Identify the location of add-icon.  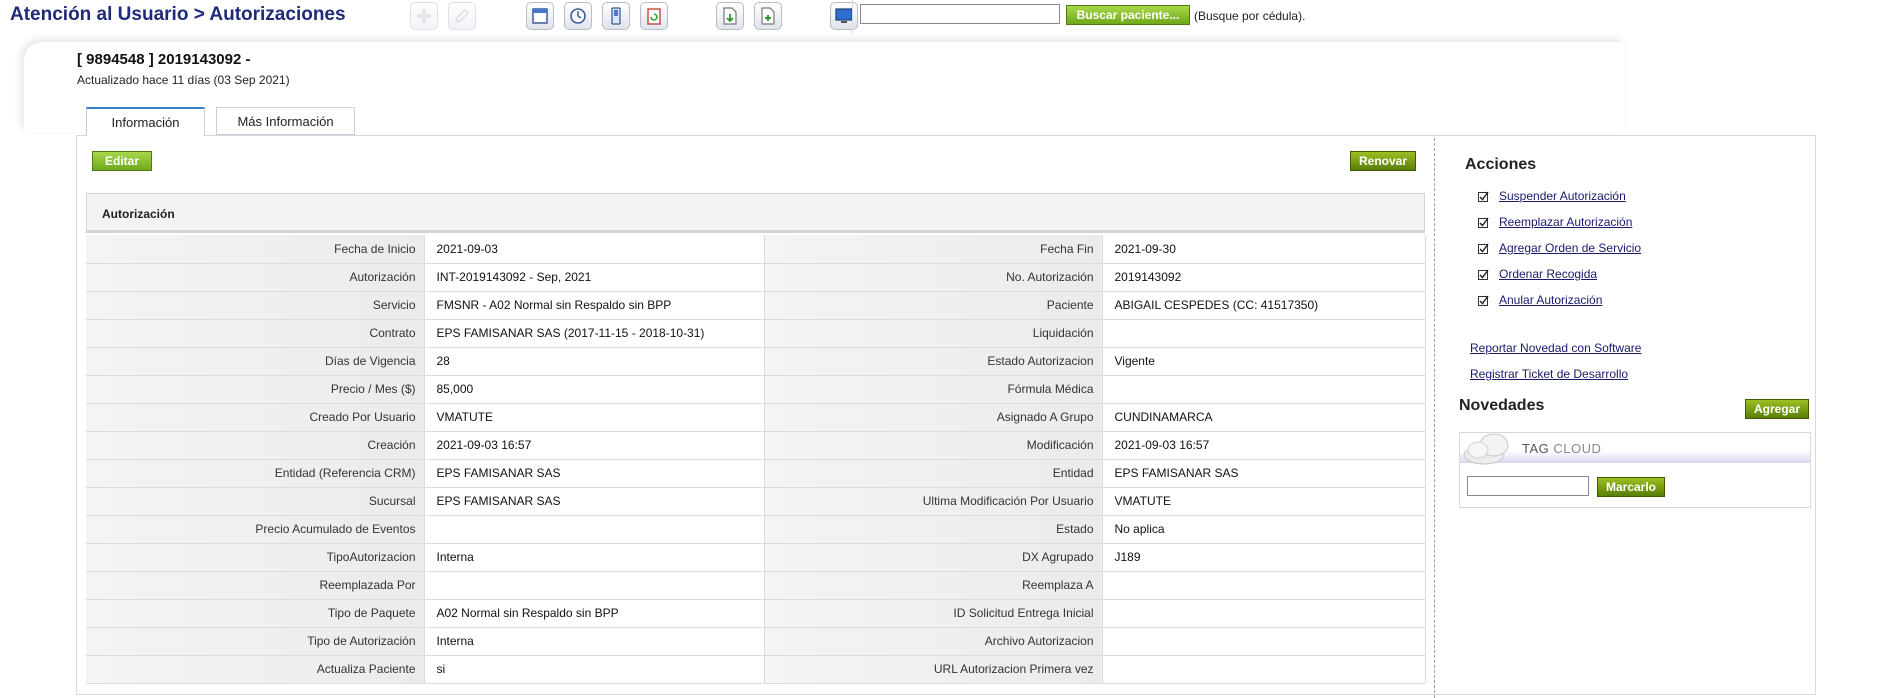
(424, 16).